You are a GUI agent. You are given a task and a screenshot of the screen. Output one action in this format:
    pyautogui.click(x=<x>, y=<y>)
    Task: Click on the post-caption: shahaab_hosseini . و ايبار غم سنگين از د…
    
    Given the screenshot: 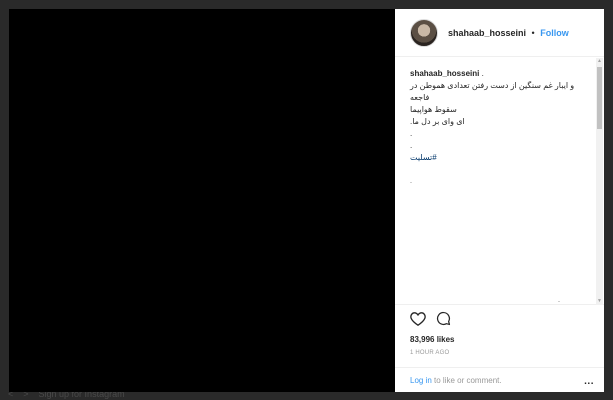 What is the action you would take?
    pyautogui.click(x=502, y=116)
    